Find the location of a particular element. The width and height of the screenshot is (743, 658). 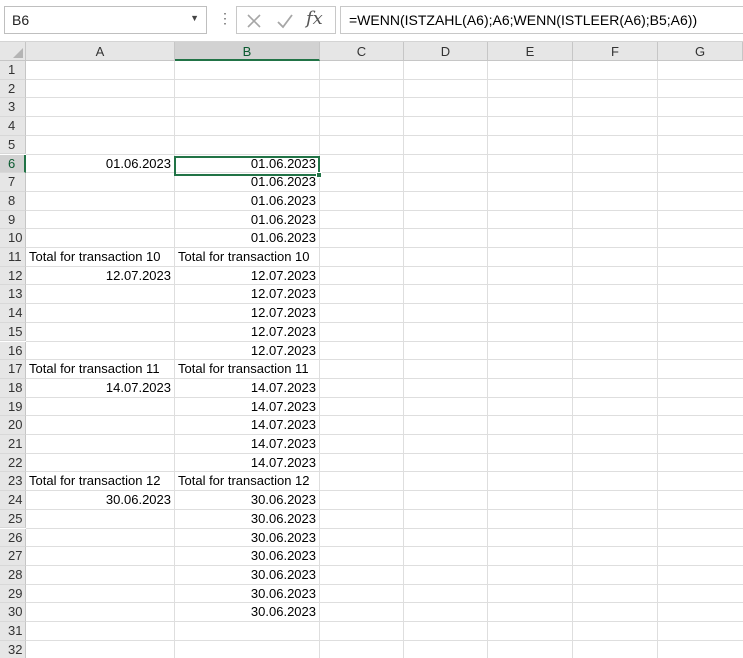

row-header-24: 24 is located at coordinates (13, 500).